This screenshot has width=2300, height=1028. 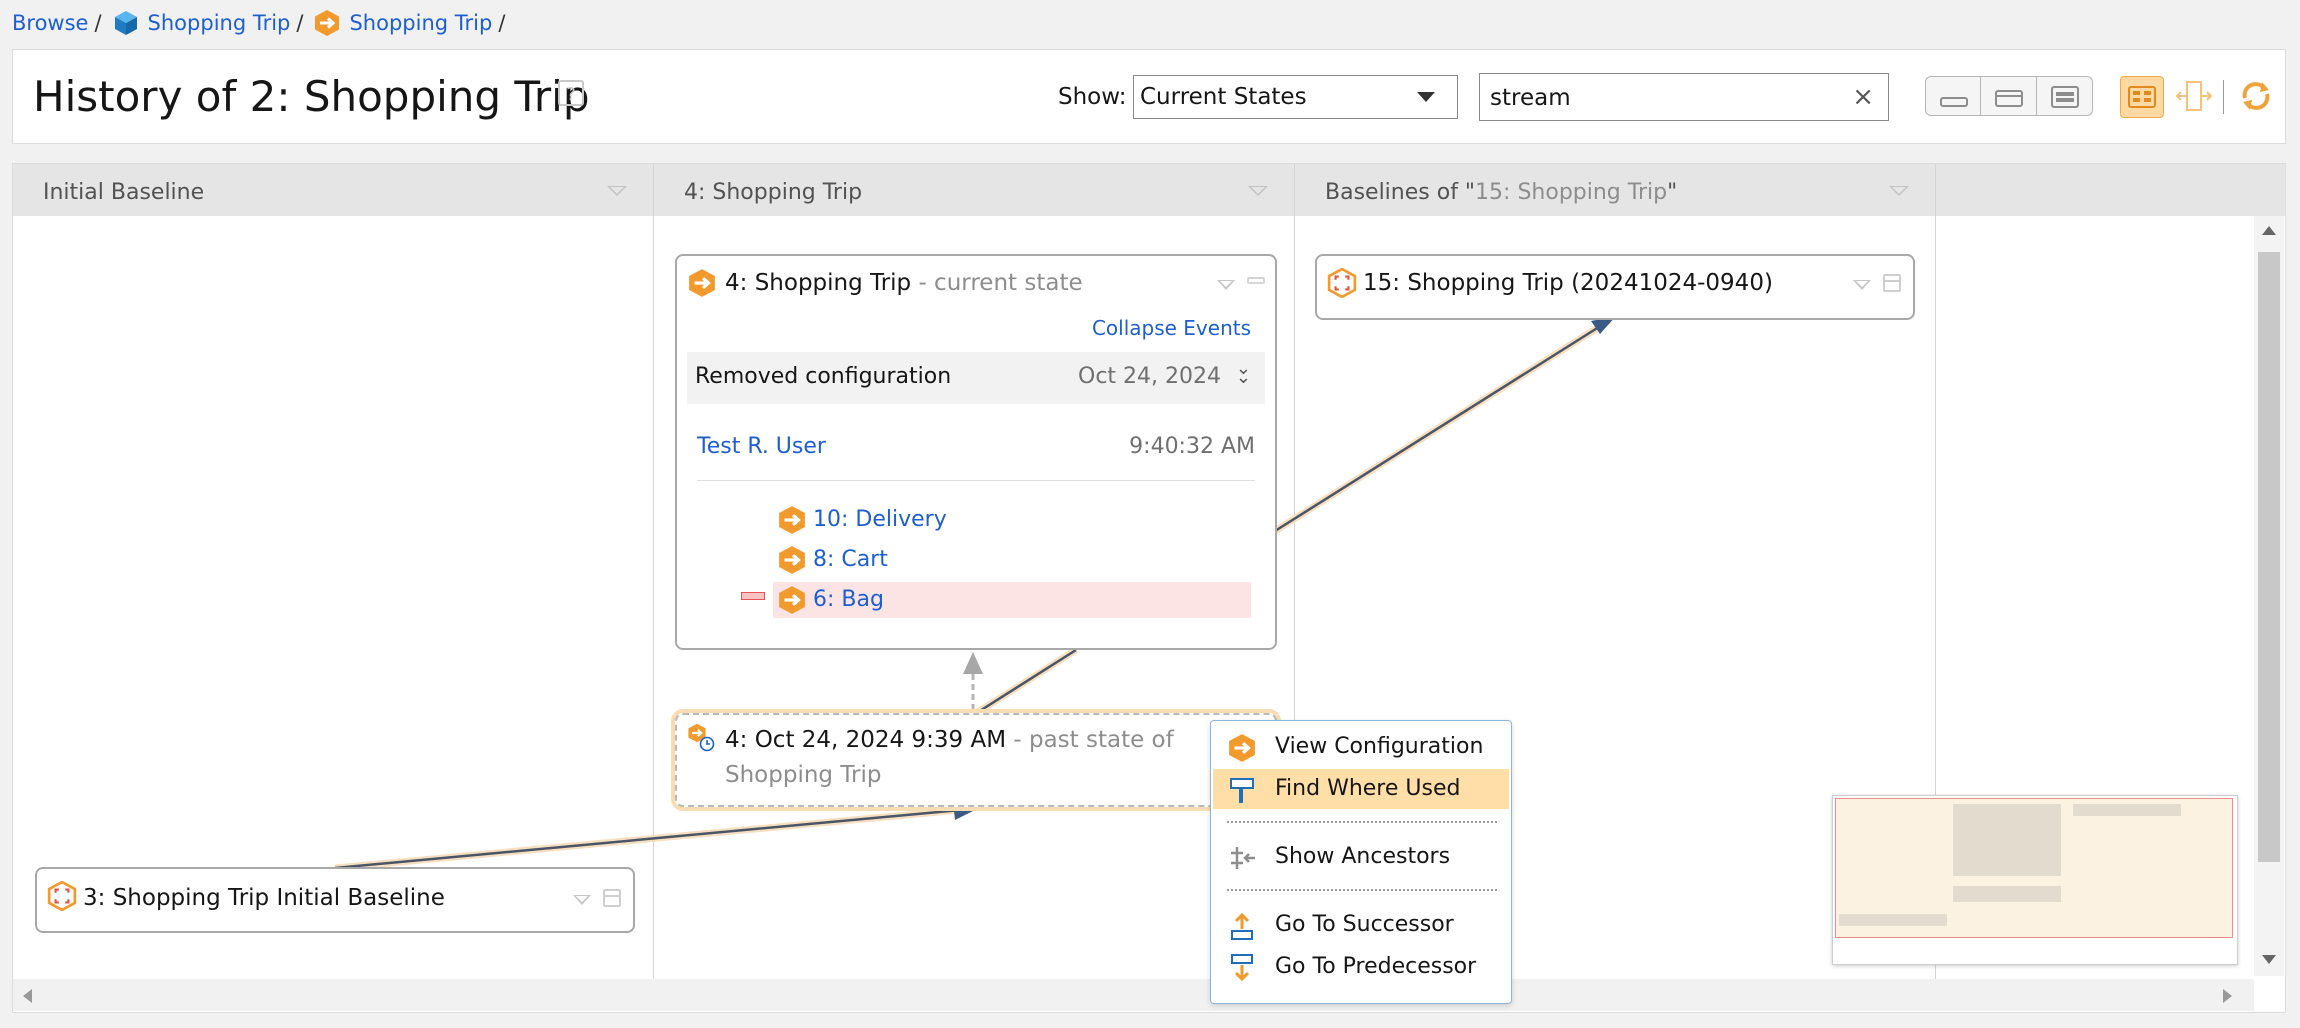 What do you see at coordinates (1242, 968) in the screenshot?
I see `arrow-down-icon` at bounding box center [1242, 968].